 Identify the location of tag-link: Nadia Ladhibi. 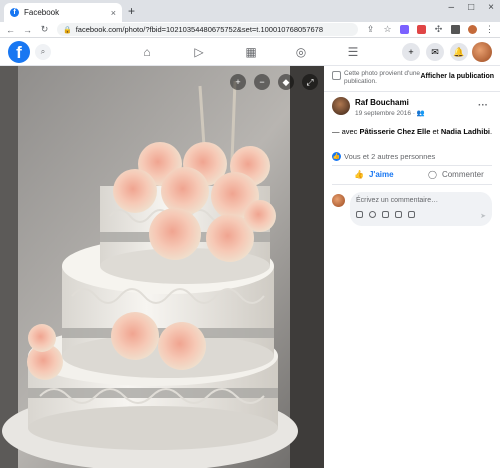
(465, 131).